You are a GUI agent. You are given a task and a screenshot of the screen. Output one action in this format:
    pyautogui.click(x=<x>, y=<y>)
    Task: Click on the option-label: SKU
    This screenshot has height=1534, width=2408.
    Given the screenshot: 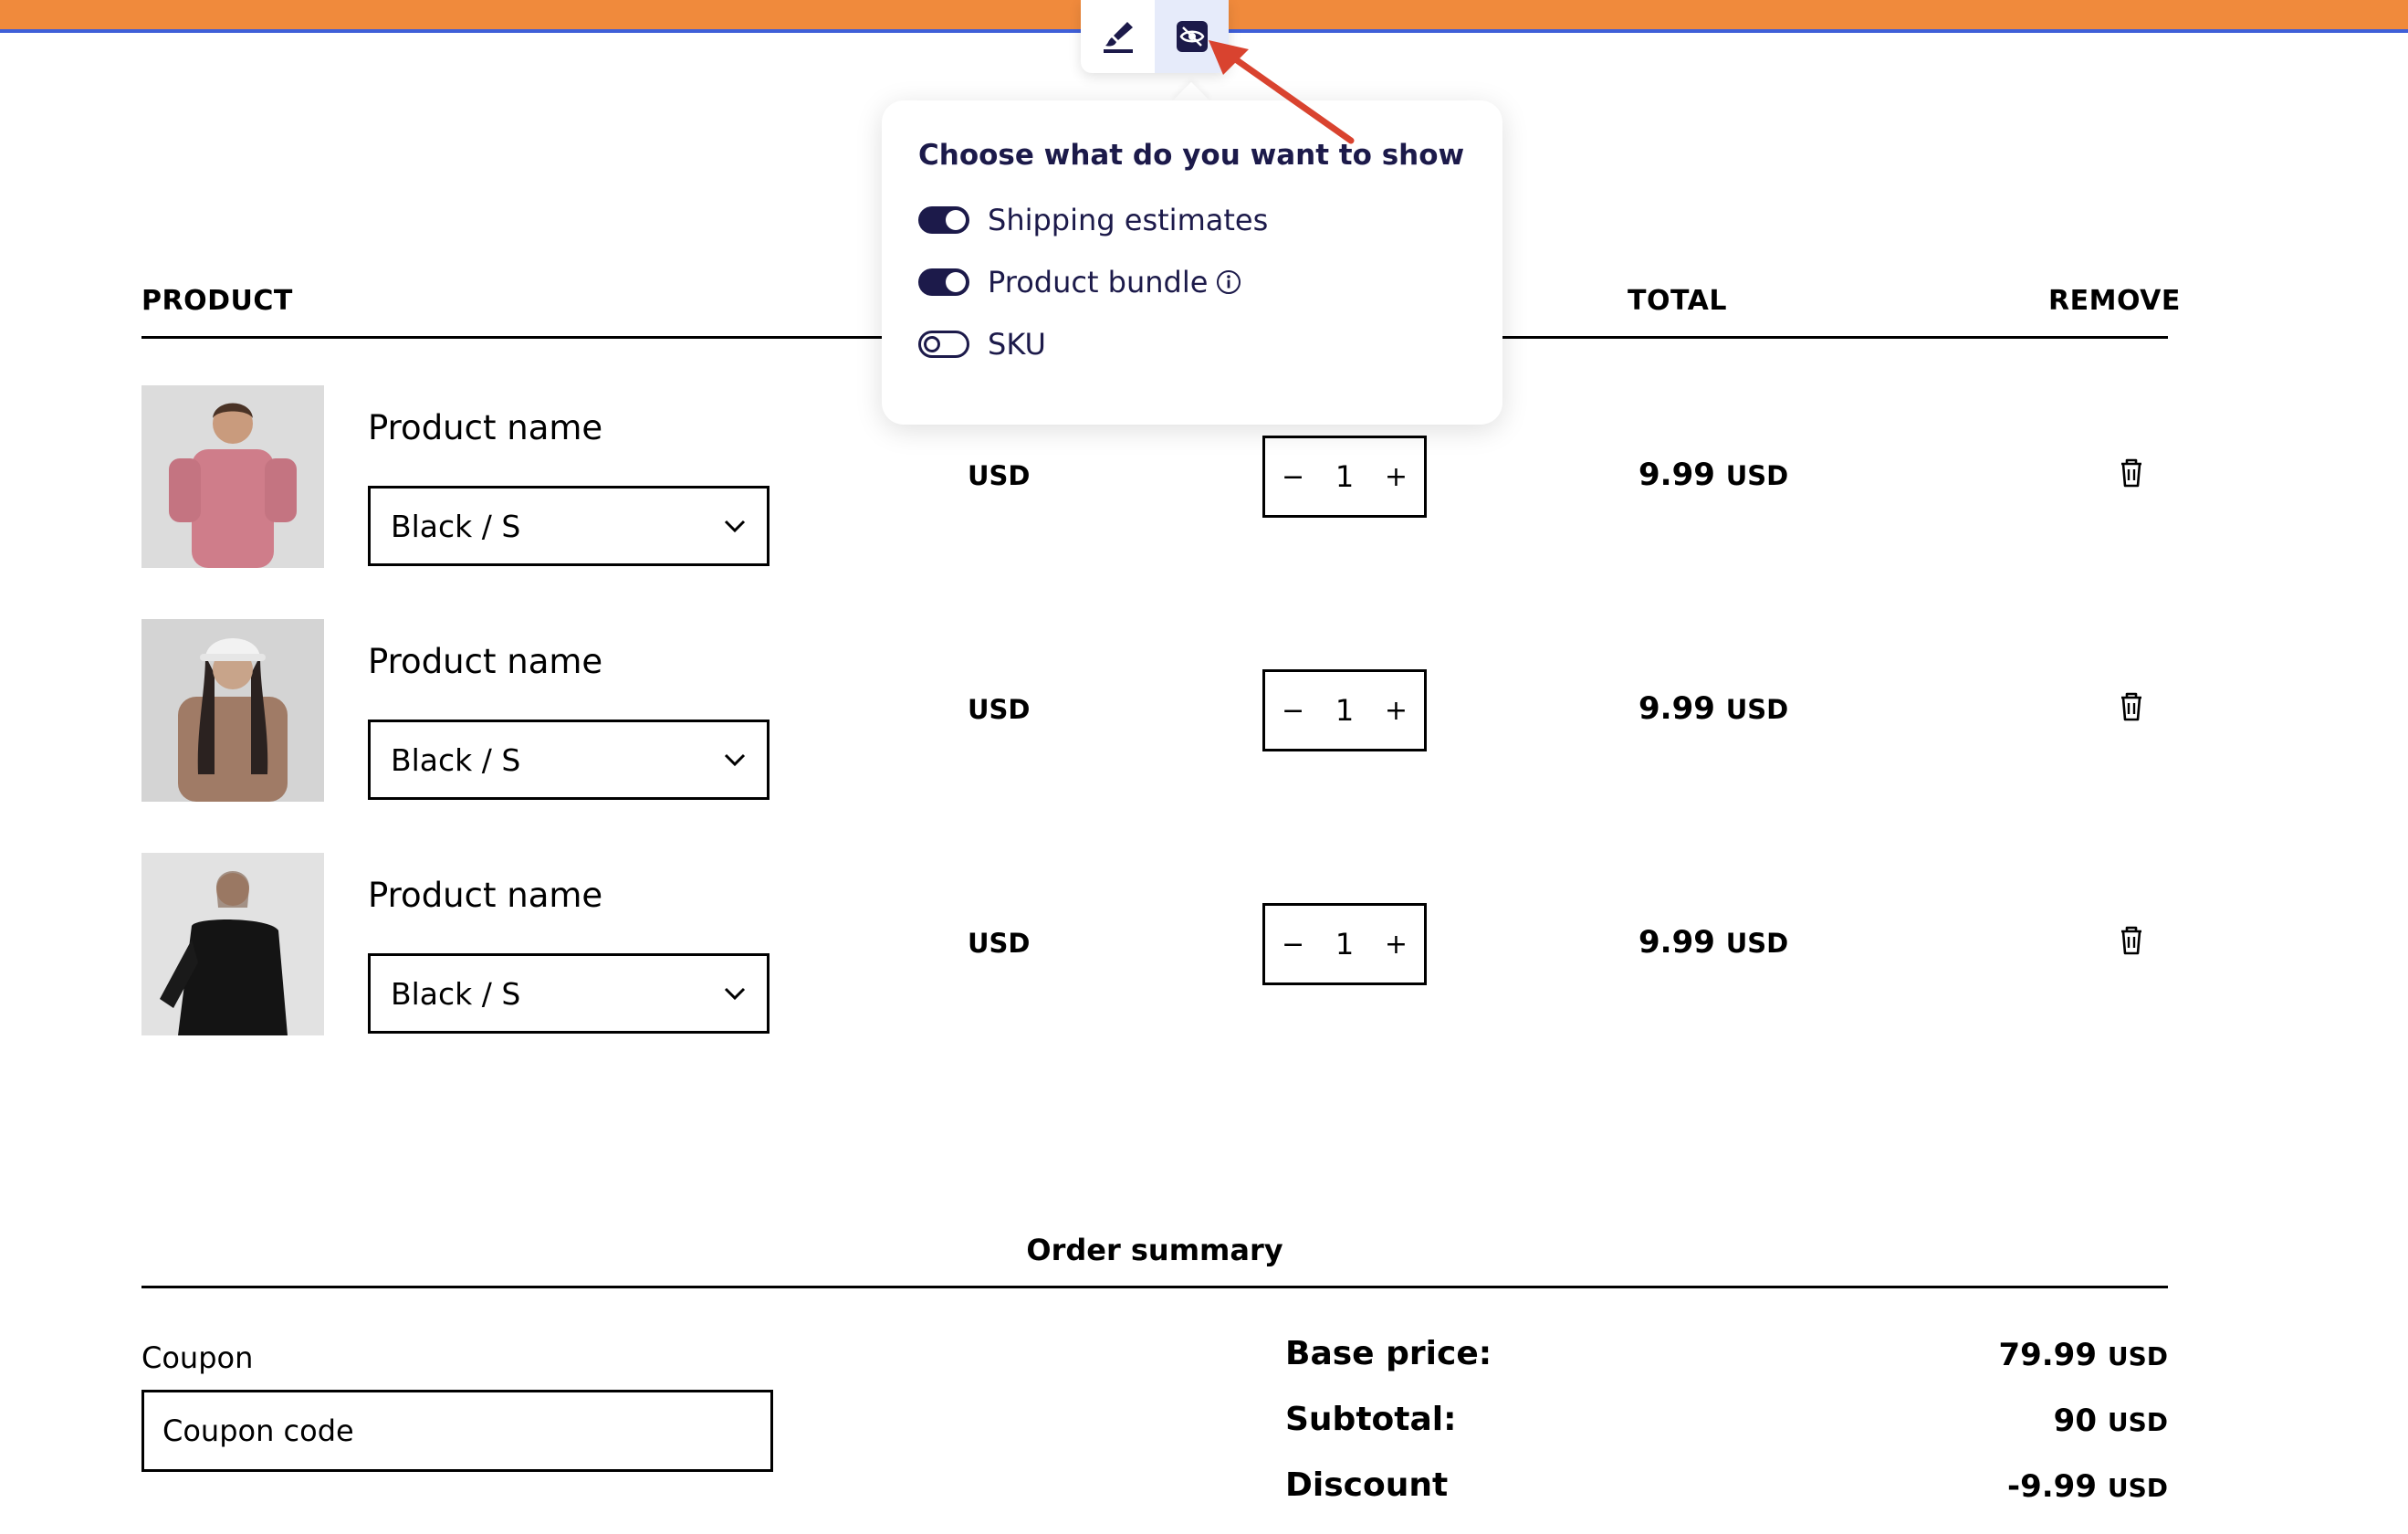 What is the action you would take?
    pyautogui.click(x=1017, y=344)
    